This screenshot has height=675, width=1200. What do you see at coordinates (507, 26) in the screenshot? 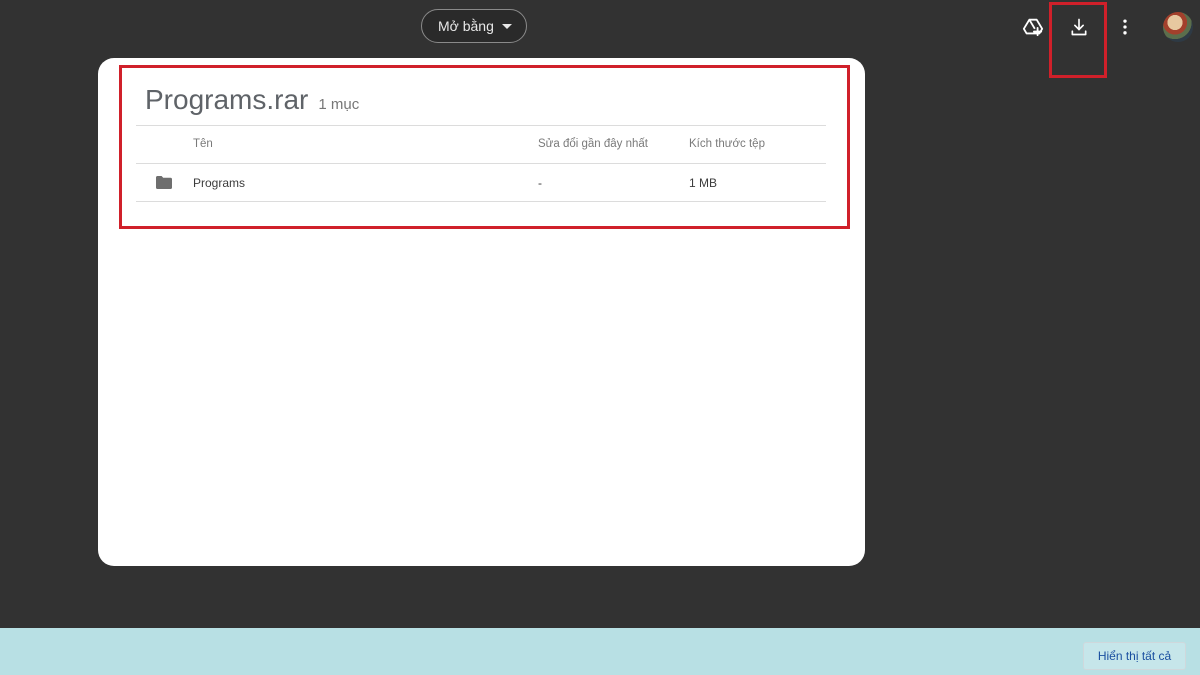
I see `chevron-down-icon` at bounding box center [507, 26].